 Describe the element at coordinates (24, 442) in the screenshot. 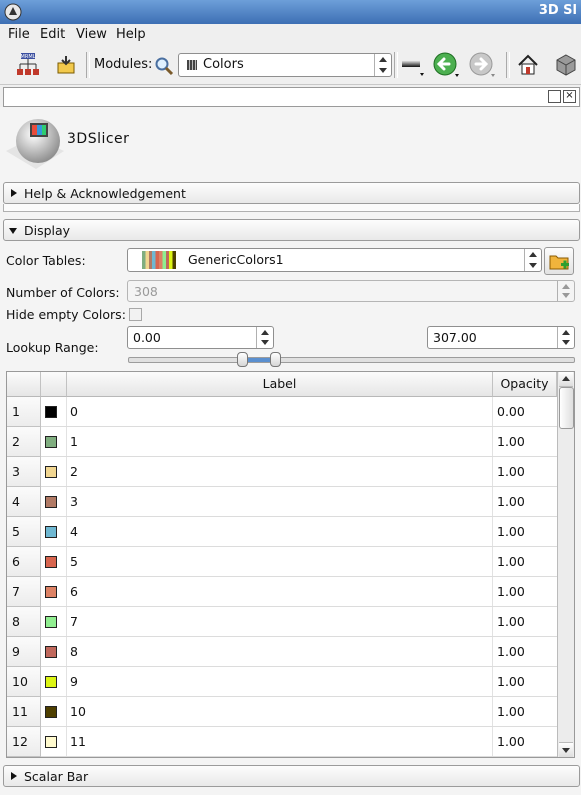

I see `row-header: 2` at that location.